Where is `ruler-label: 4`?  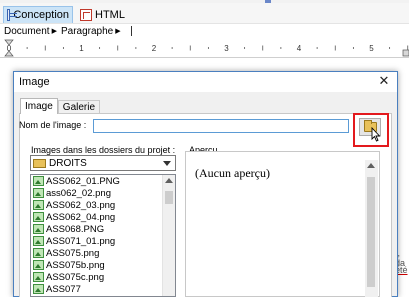
ruler-label: 4 is located at coordinates (299, 48).